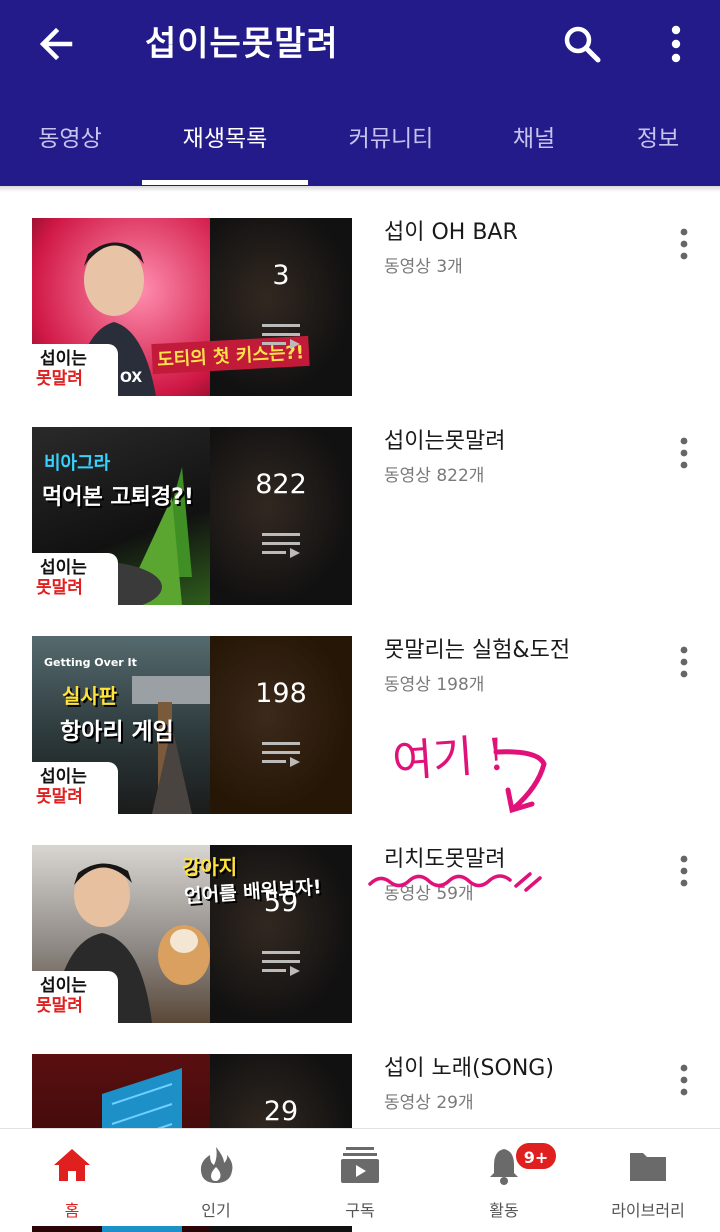 The height and width of the screenshot is (1232, 720). Describe the element at coordinates (192, 516) in the screenshot. I see `playlist-thumbnail: 섭이는 못말려 비아그라 먹어본 고퇴경?! 822` at that location.